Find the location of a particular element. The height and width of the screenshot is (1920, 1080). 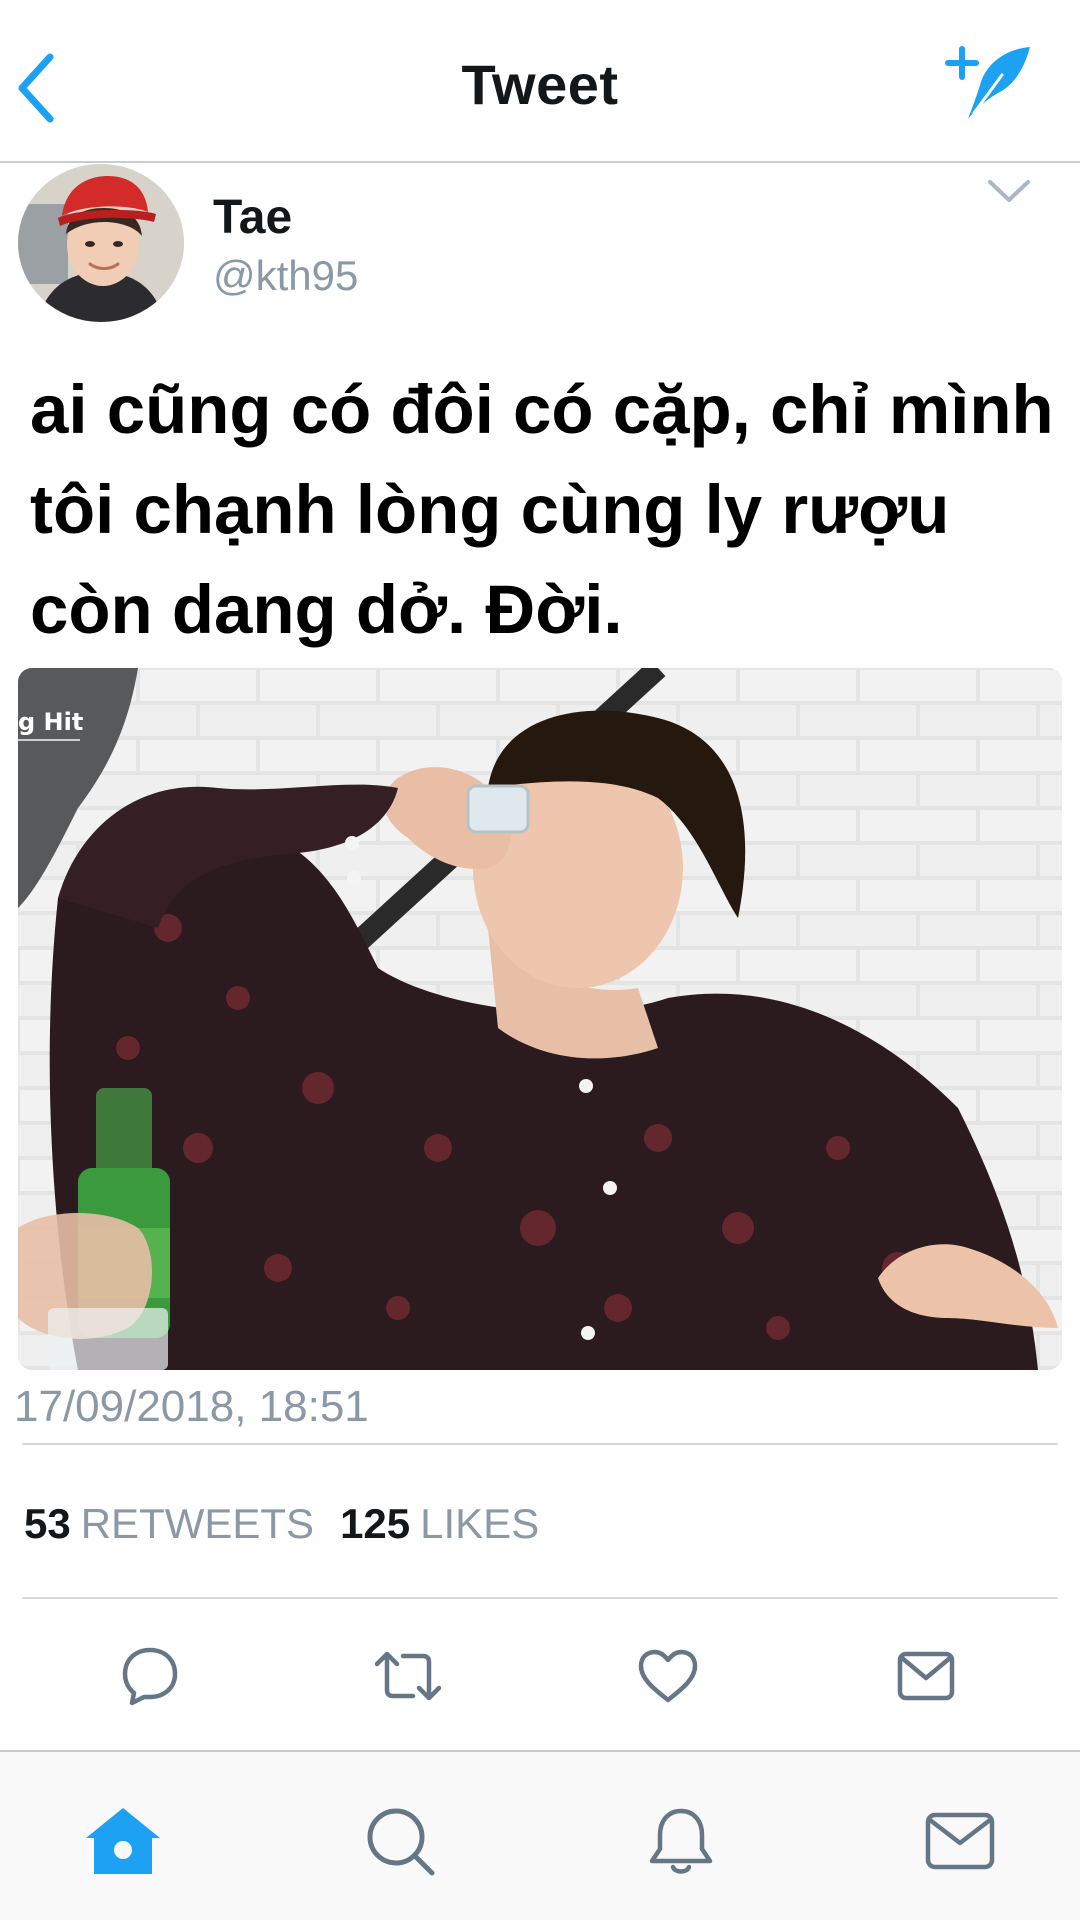

like-button is located at coordinates (668, 1676).